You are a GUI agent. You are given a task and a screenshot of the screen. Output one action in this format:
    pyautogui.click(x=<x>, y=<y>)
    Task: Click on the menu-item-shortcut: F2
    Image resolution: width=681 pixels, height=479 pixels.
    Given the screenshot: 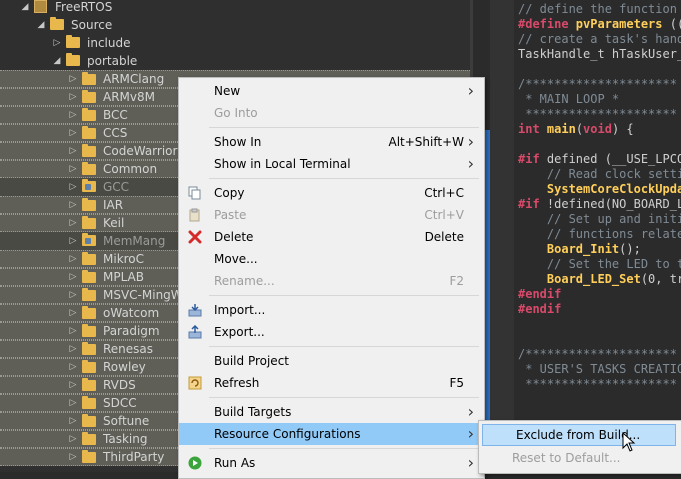 What is the action you would take?
    pyautogui.click(x=456, y=281)
    